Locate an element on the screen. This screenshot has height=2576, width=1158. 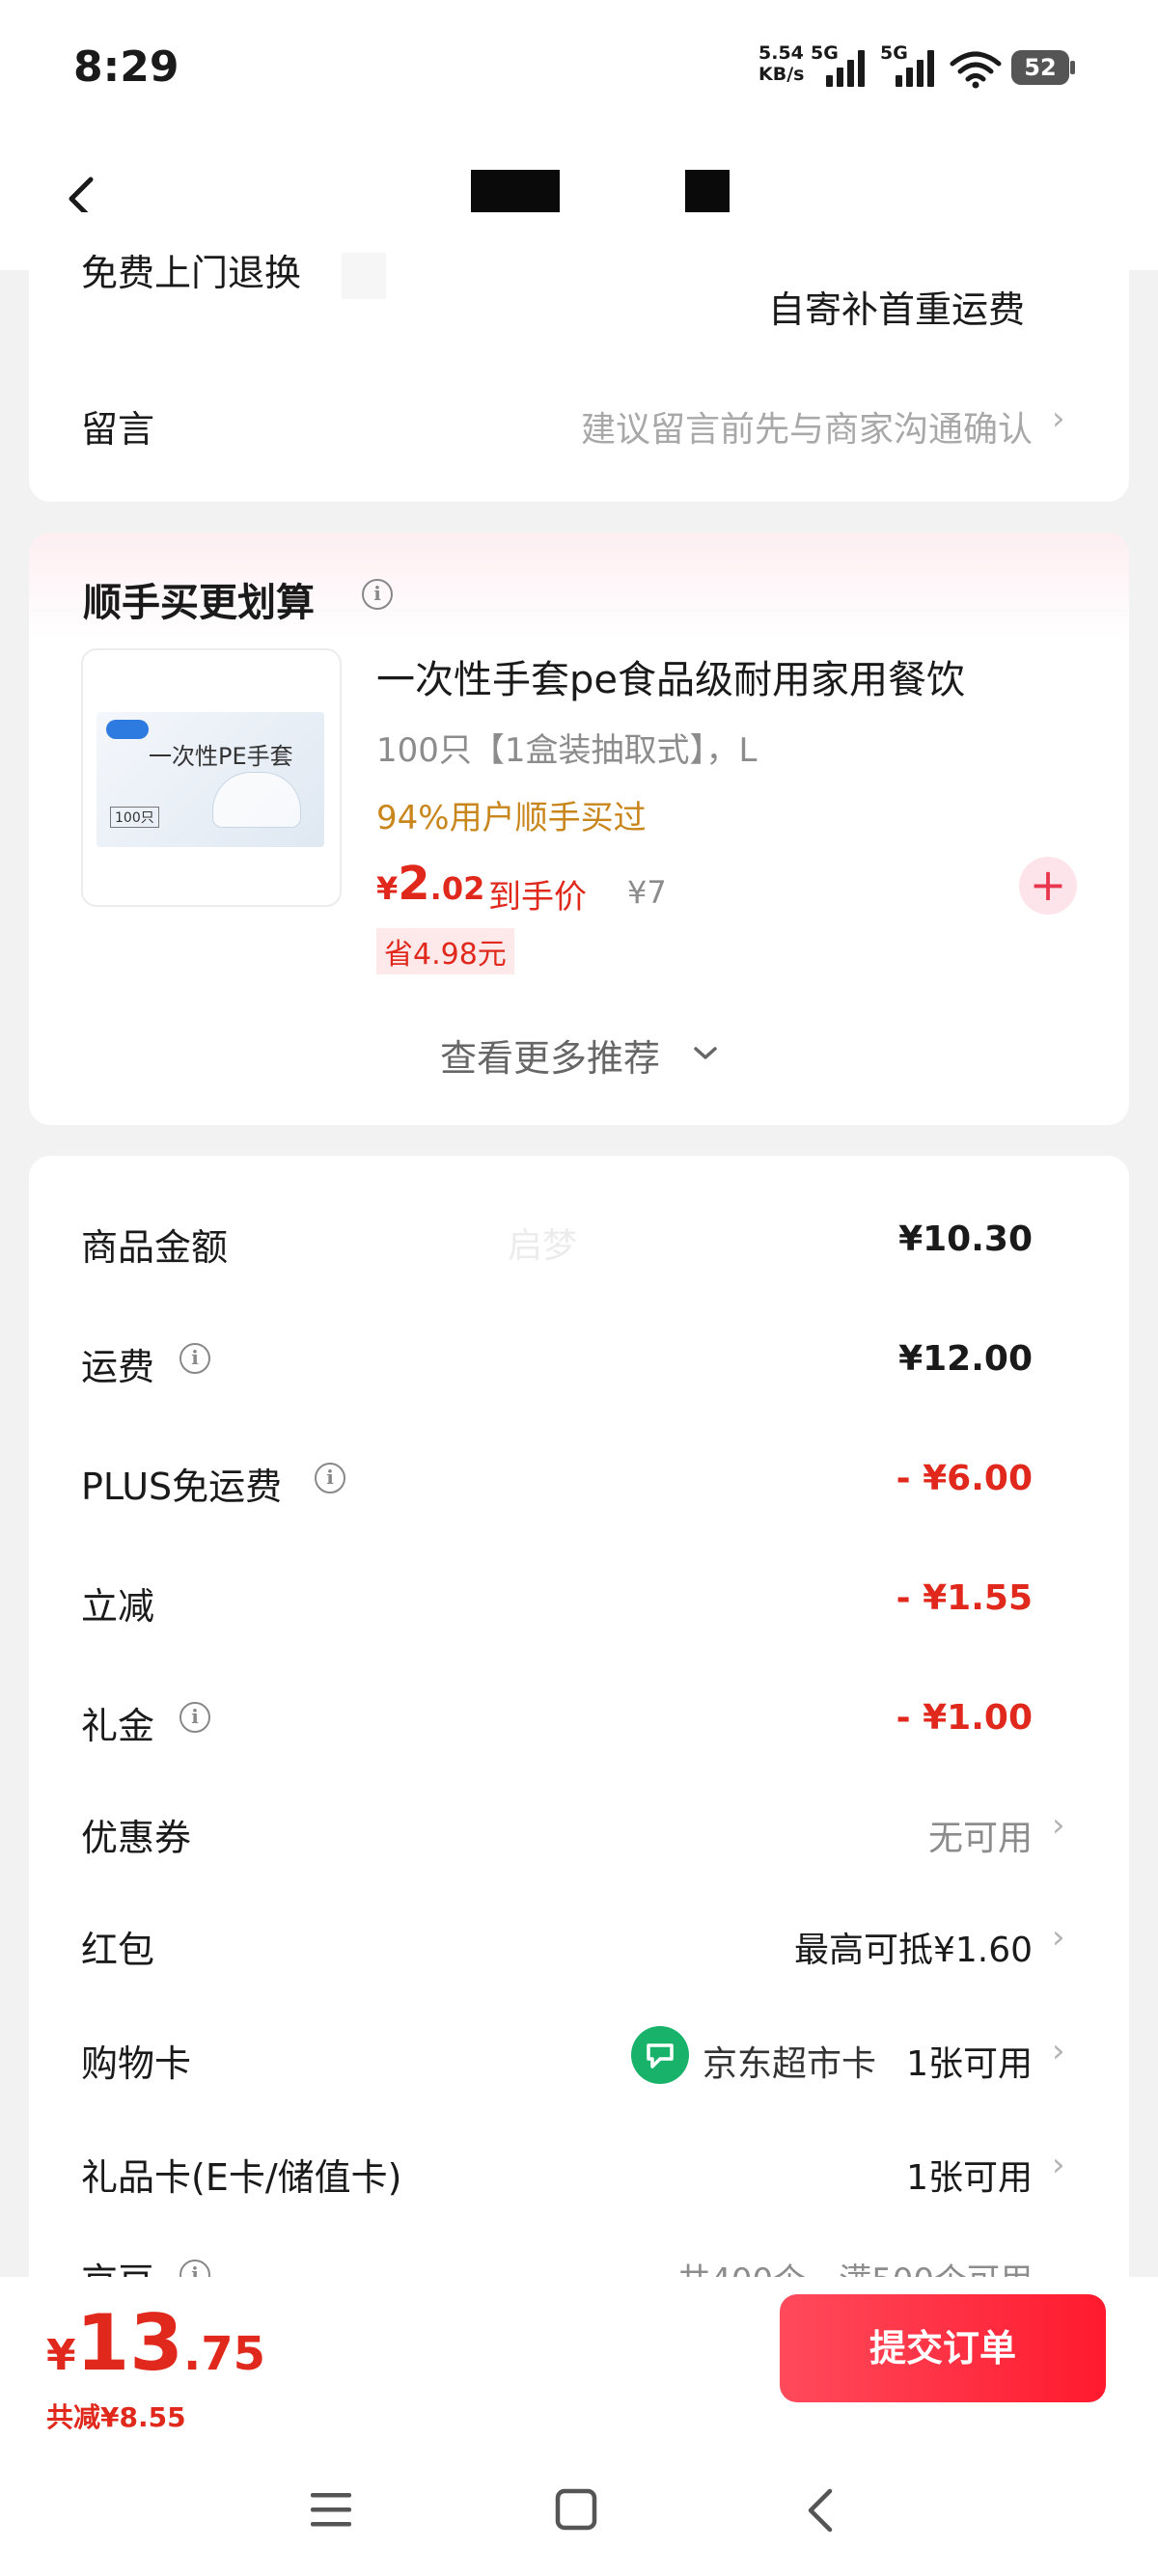
net-speed-value: 5.54 is located at coordinates (781, 53).